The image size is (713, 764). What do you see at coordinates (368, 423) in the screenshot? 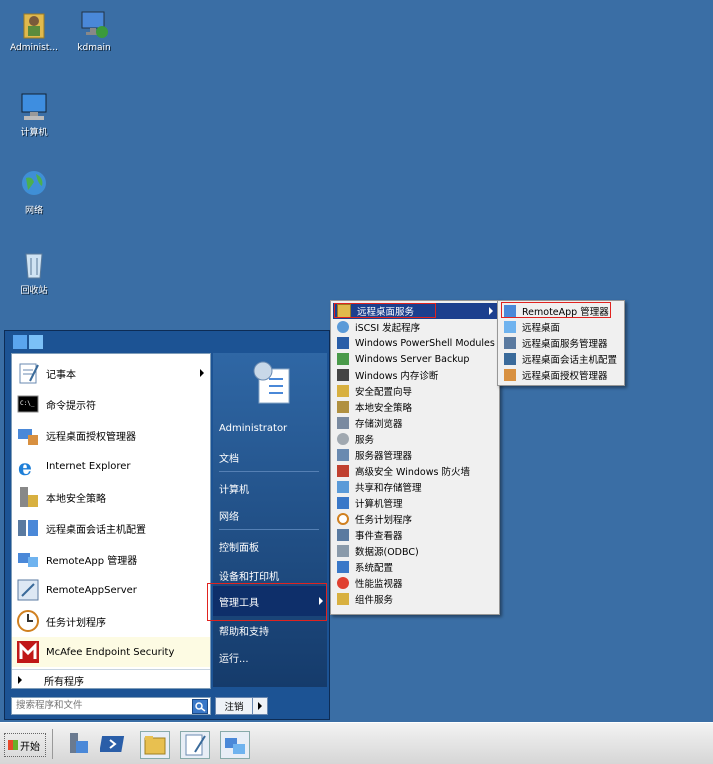
I see `menu-item-storage-explorer: 存储浏览器` at bounding box center [368, 423].